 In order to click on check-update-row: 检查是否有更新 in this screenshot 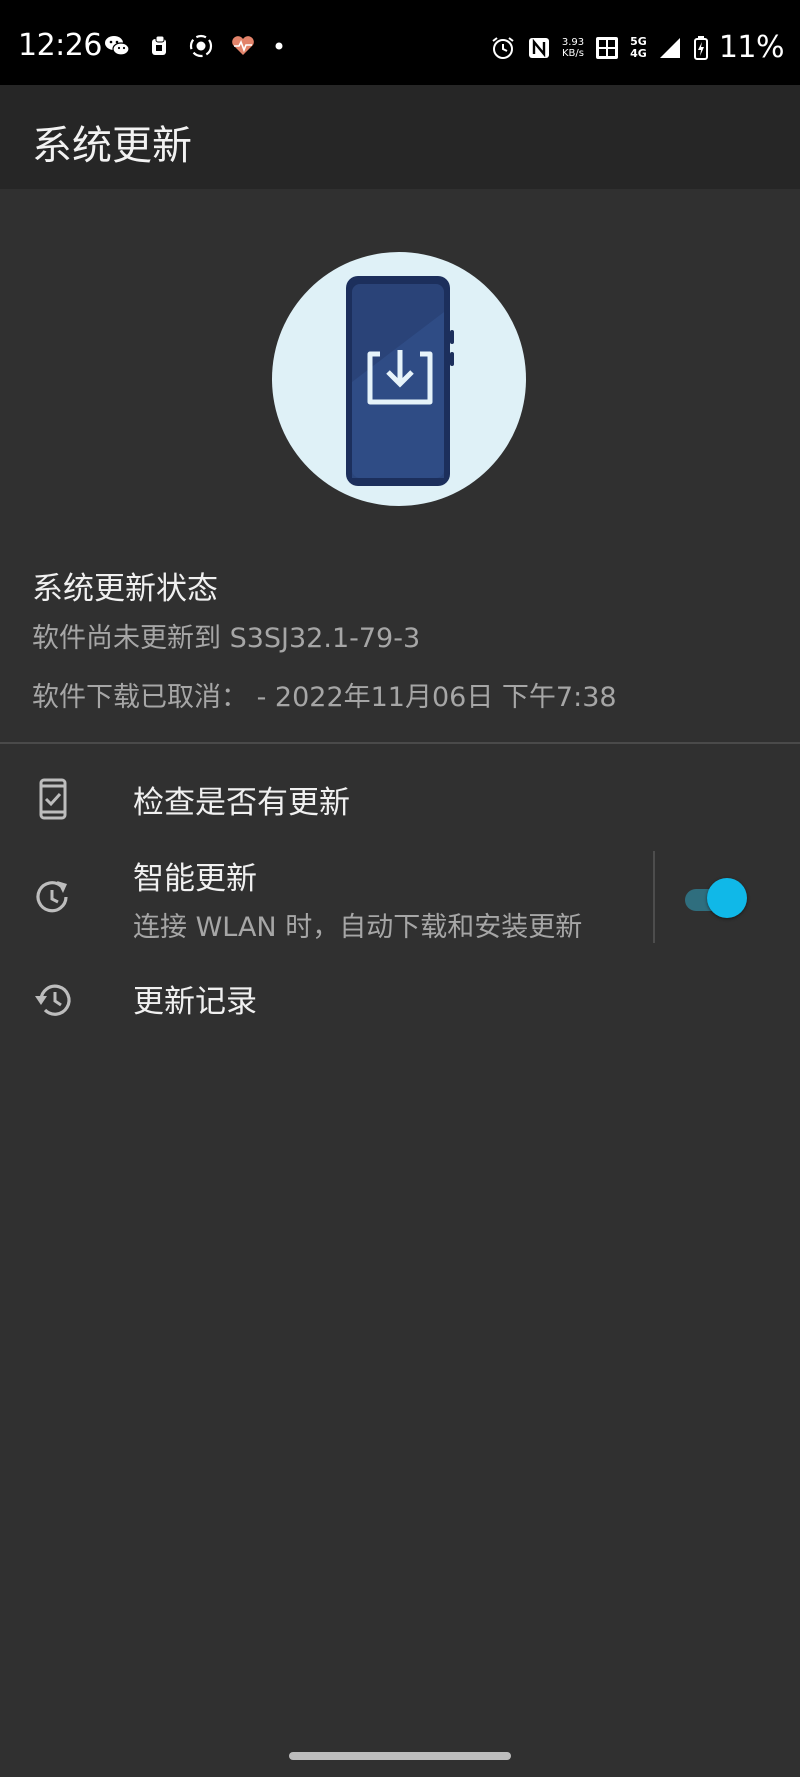, I will do `click(400, 799)`.